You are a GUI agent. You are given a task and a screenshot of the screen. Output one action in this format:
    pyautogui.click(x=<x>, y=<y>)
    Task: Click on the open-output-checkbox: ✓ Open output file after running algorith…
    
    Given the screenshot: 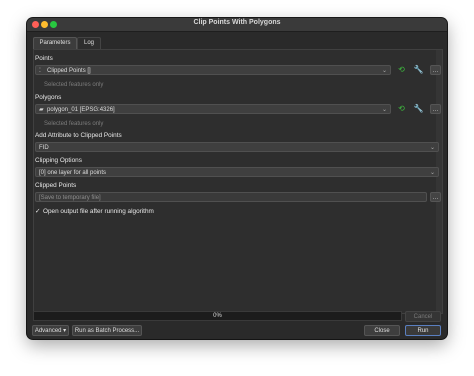 What is the action you would take?
    pyautogui.click(x=94, y=211)
    